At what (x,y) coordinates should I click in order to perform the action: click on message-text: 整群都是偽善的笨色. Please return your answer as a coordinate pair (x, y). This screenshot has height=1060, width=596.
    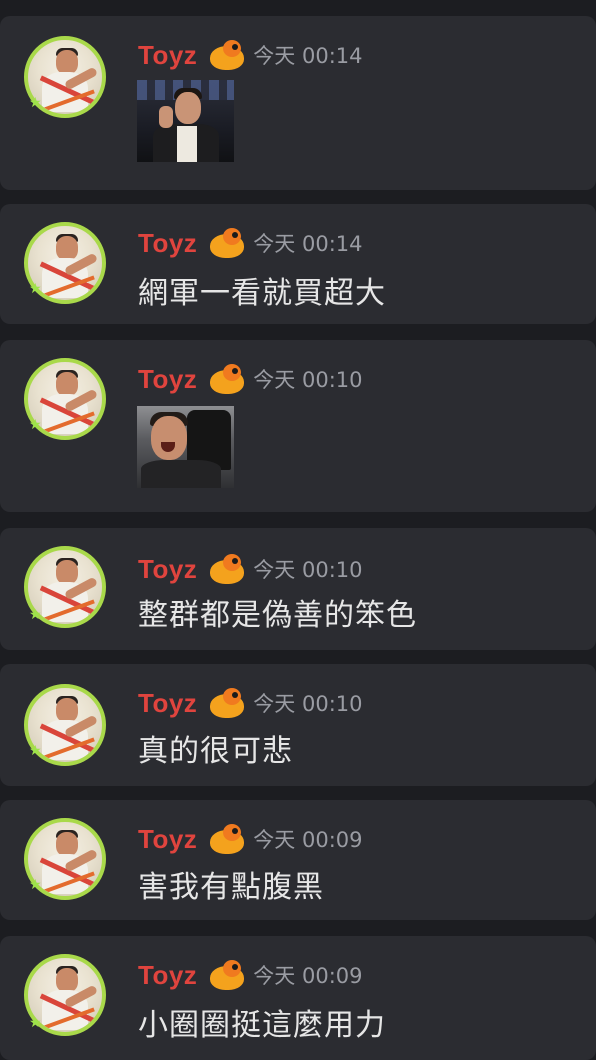
    Looking at the image, I should click on (277, 615).